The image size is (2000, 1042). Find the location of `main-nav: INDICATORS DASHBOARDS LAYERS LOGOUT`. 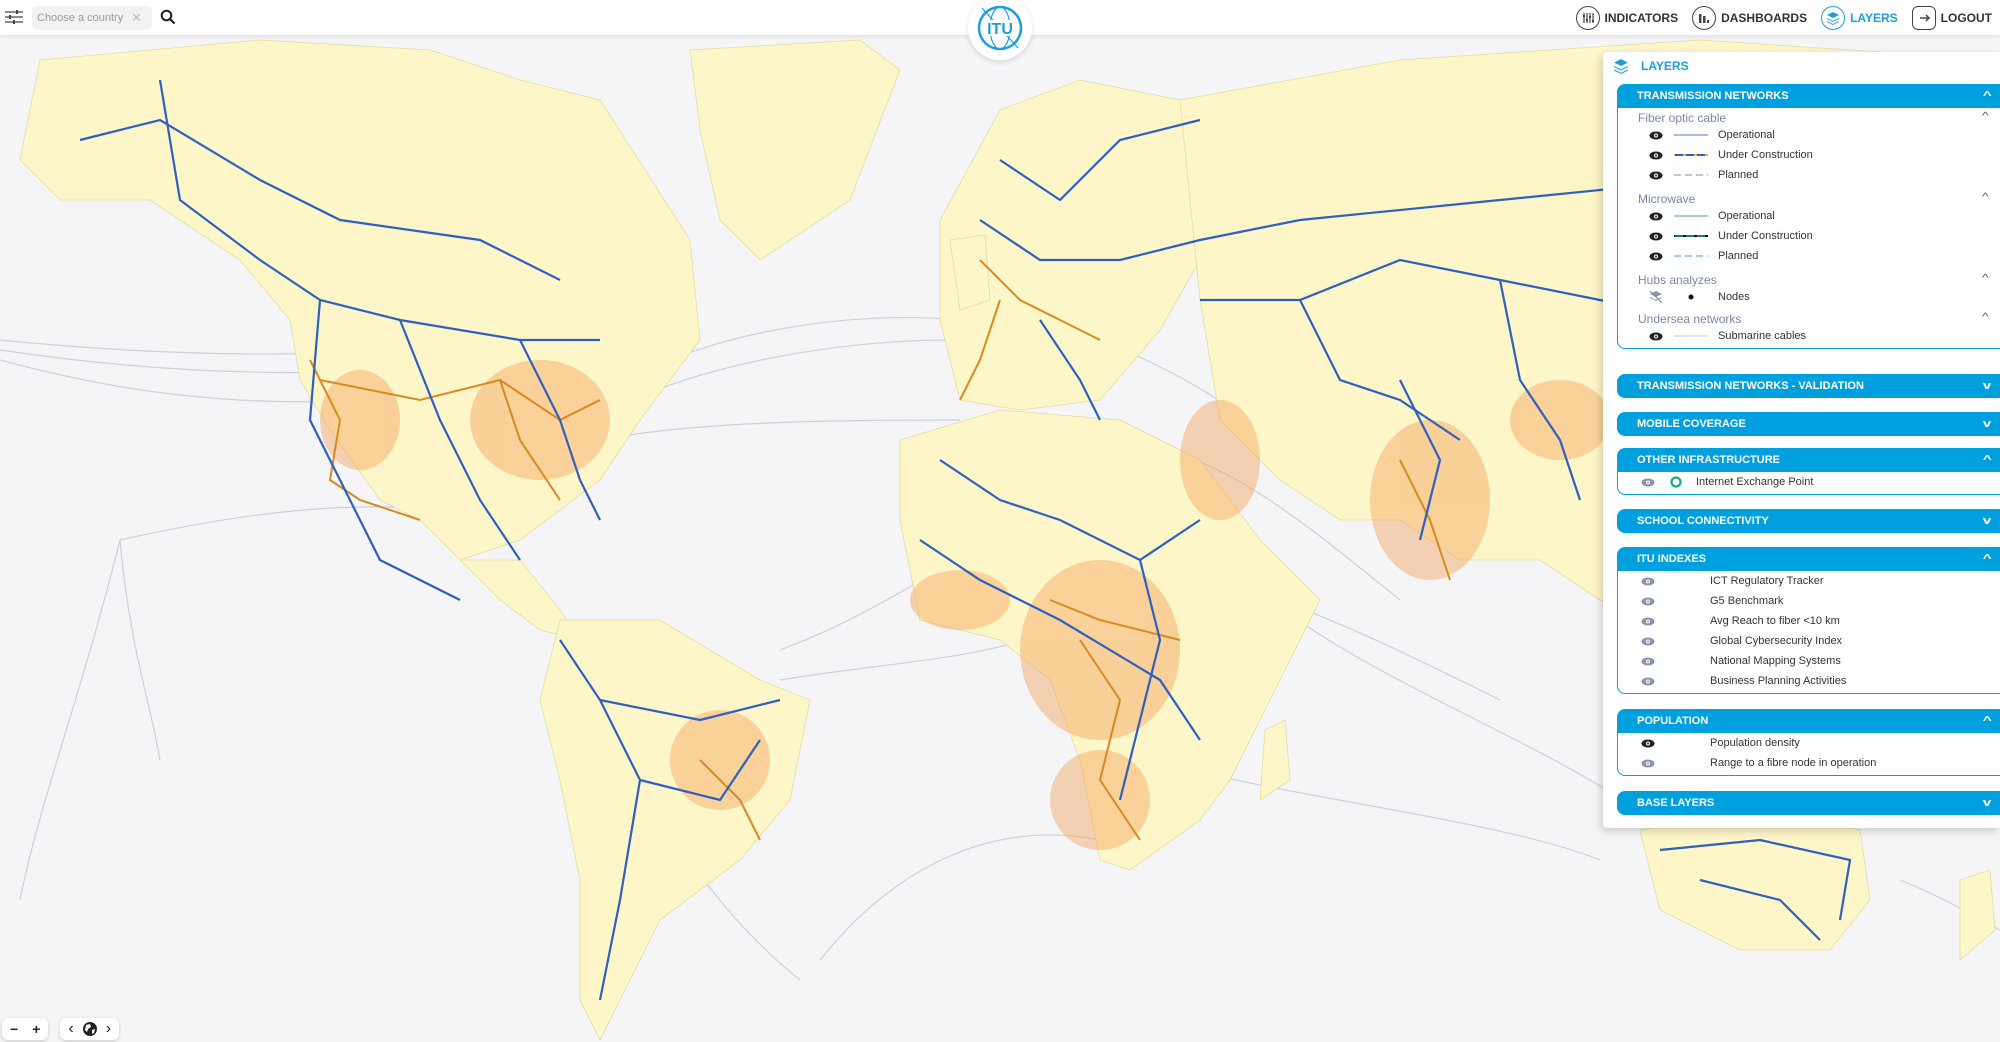

main-nav: INDICATORS DASHBOARDS LAYERS LOGOUT is located at coordinates (1783, 18).